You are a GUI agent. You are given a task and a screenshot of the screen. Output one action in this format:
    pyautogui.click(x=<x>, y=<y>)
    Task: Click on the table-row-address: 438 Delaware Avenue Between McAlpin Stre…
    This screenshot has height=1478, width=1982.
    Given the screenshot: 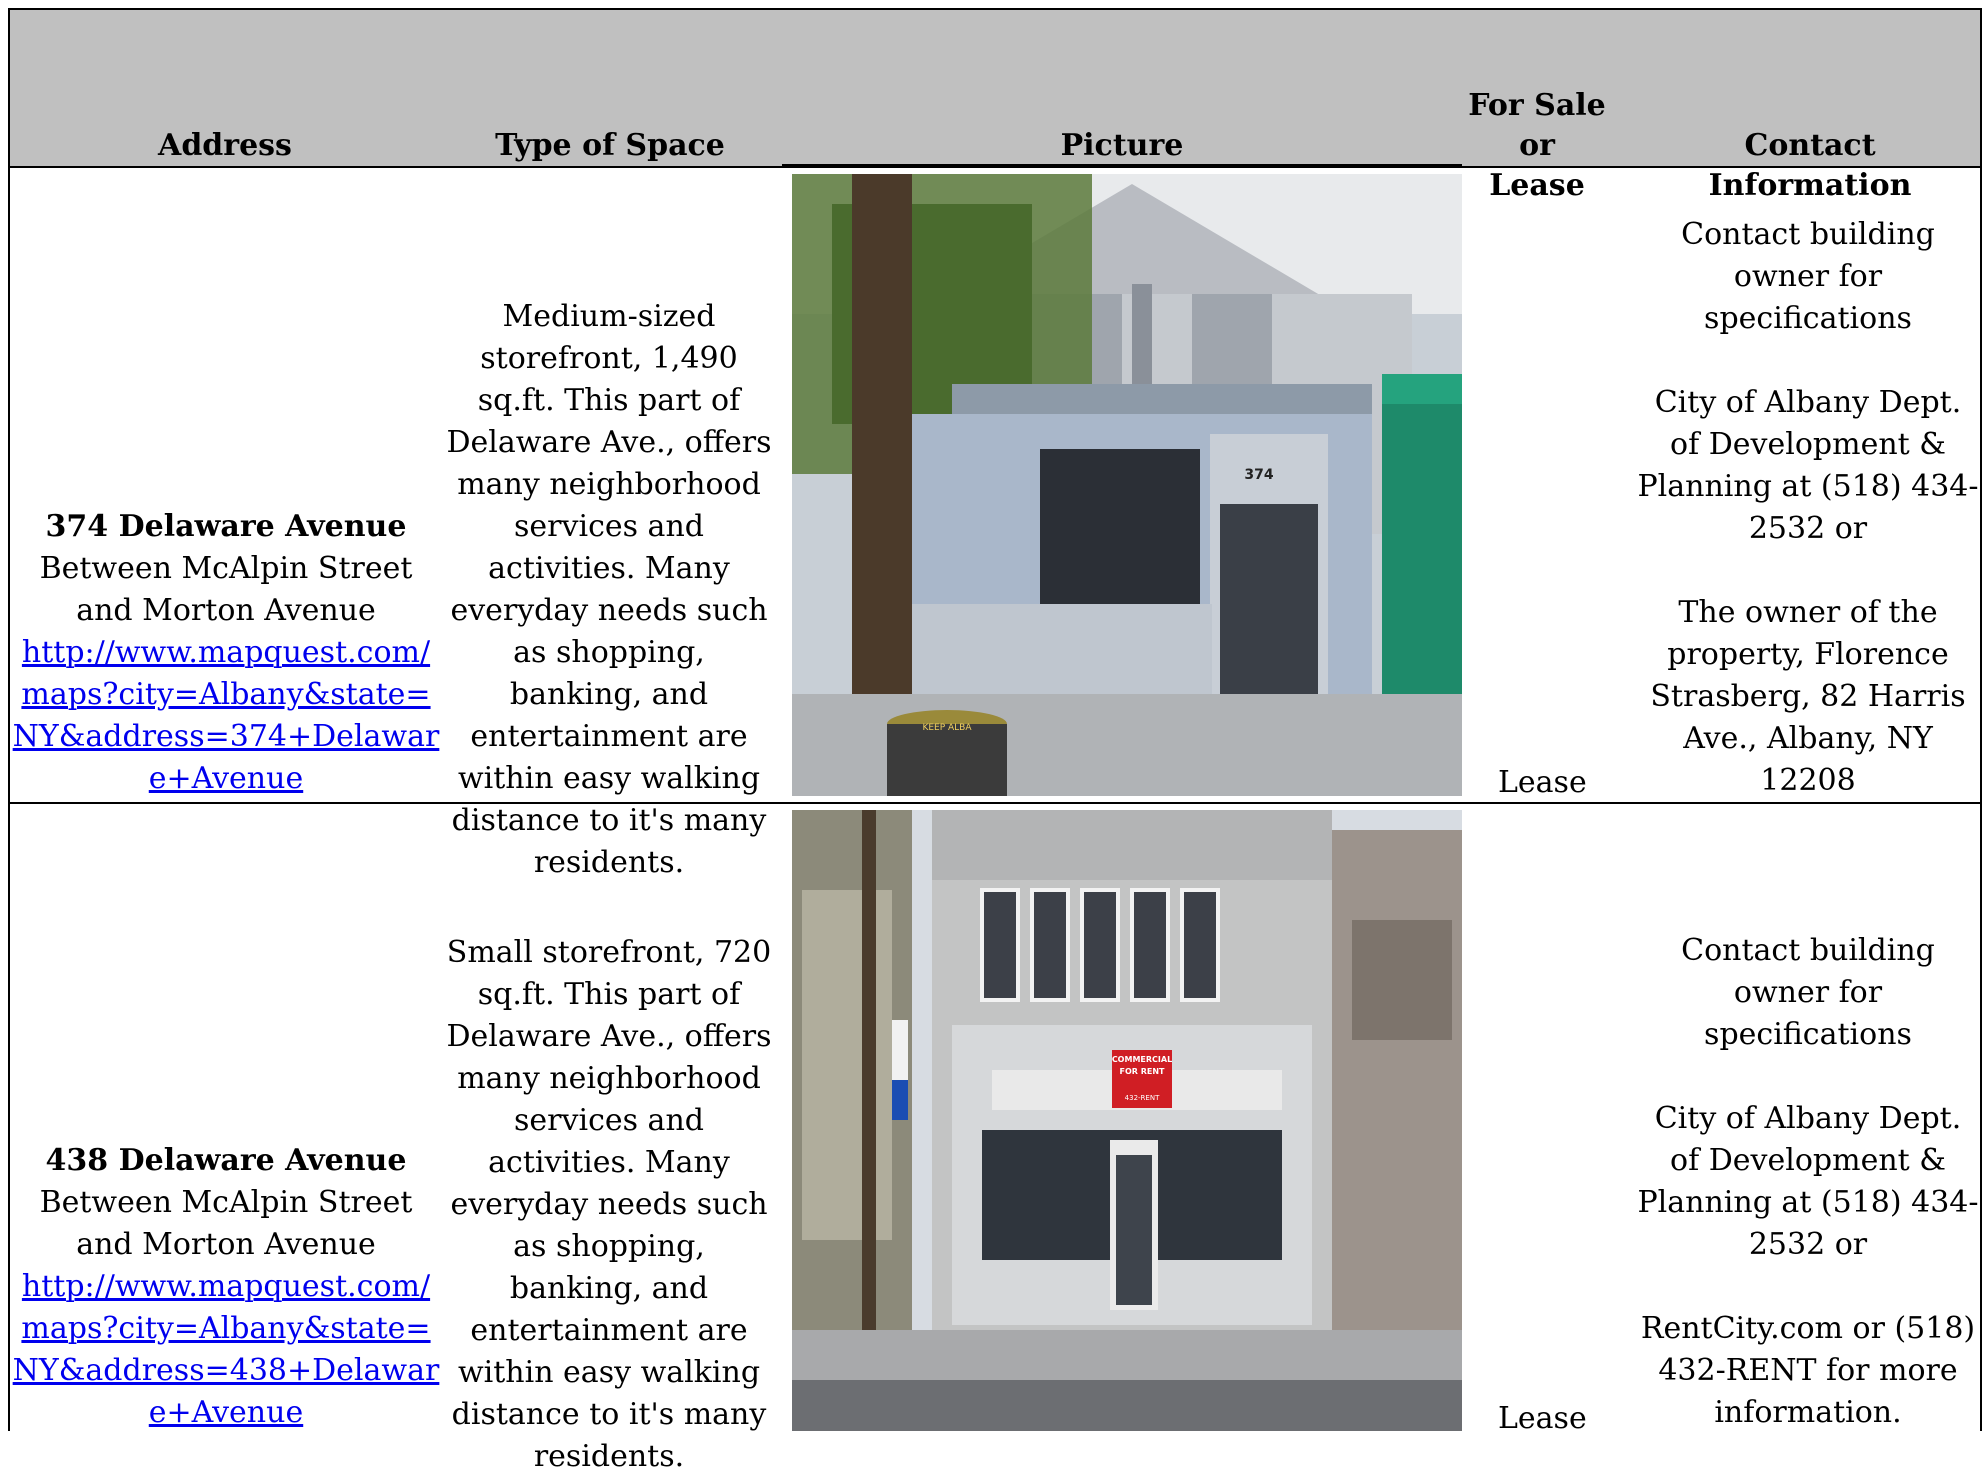 What is the action you would take?
    pyautogui.click(x=226, y=1287)
    